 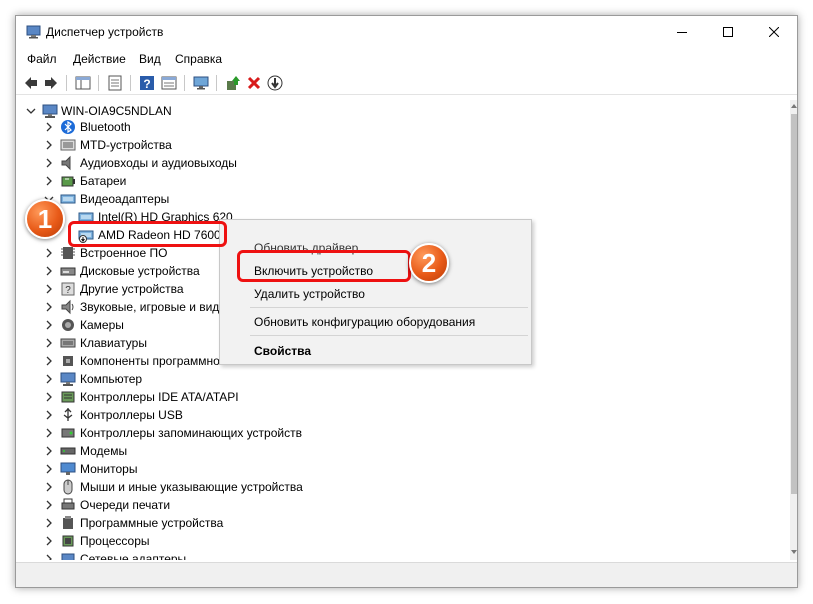 I want to click on tree-category-item: Контроллеры IDE ATA/ATAPI, so click(x=170, y=397).